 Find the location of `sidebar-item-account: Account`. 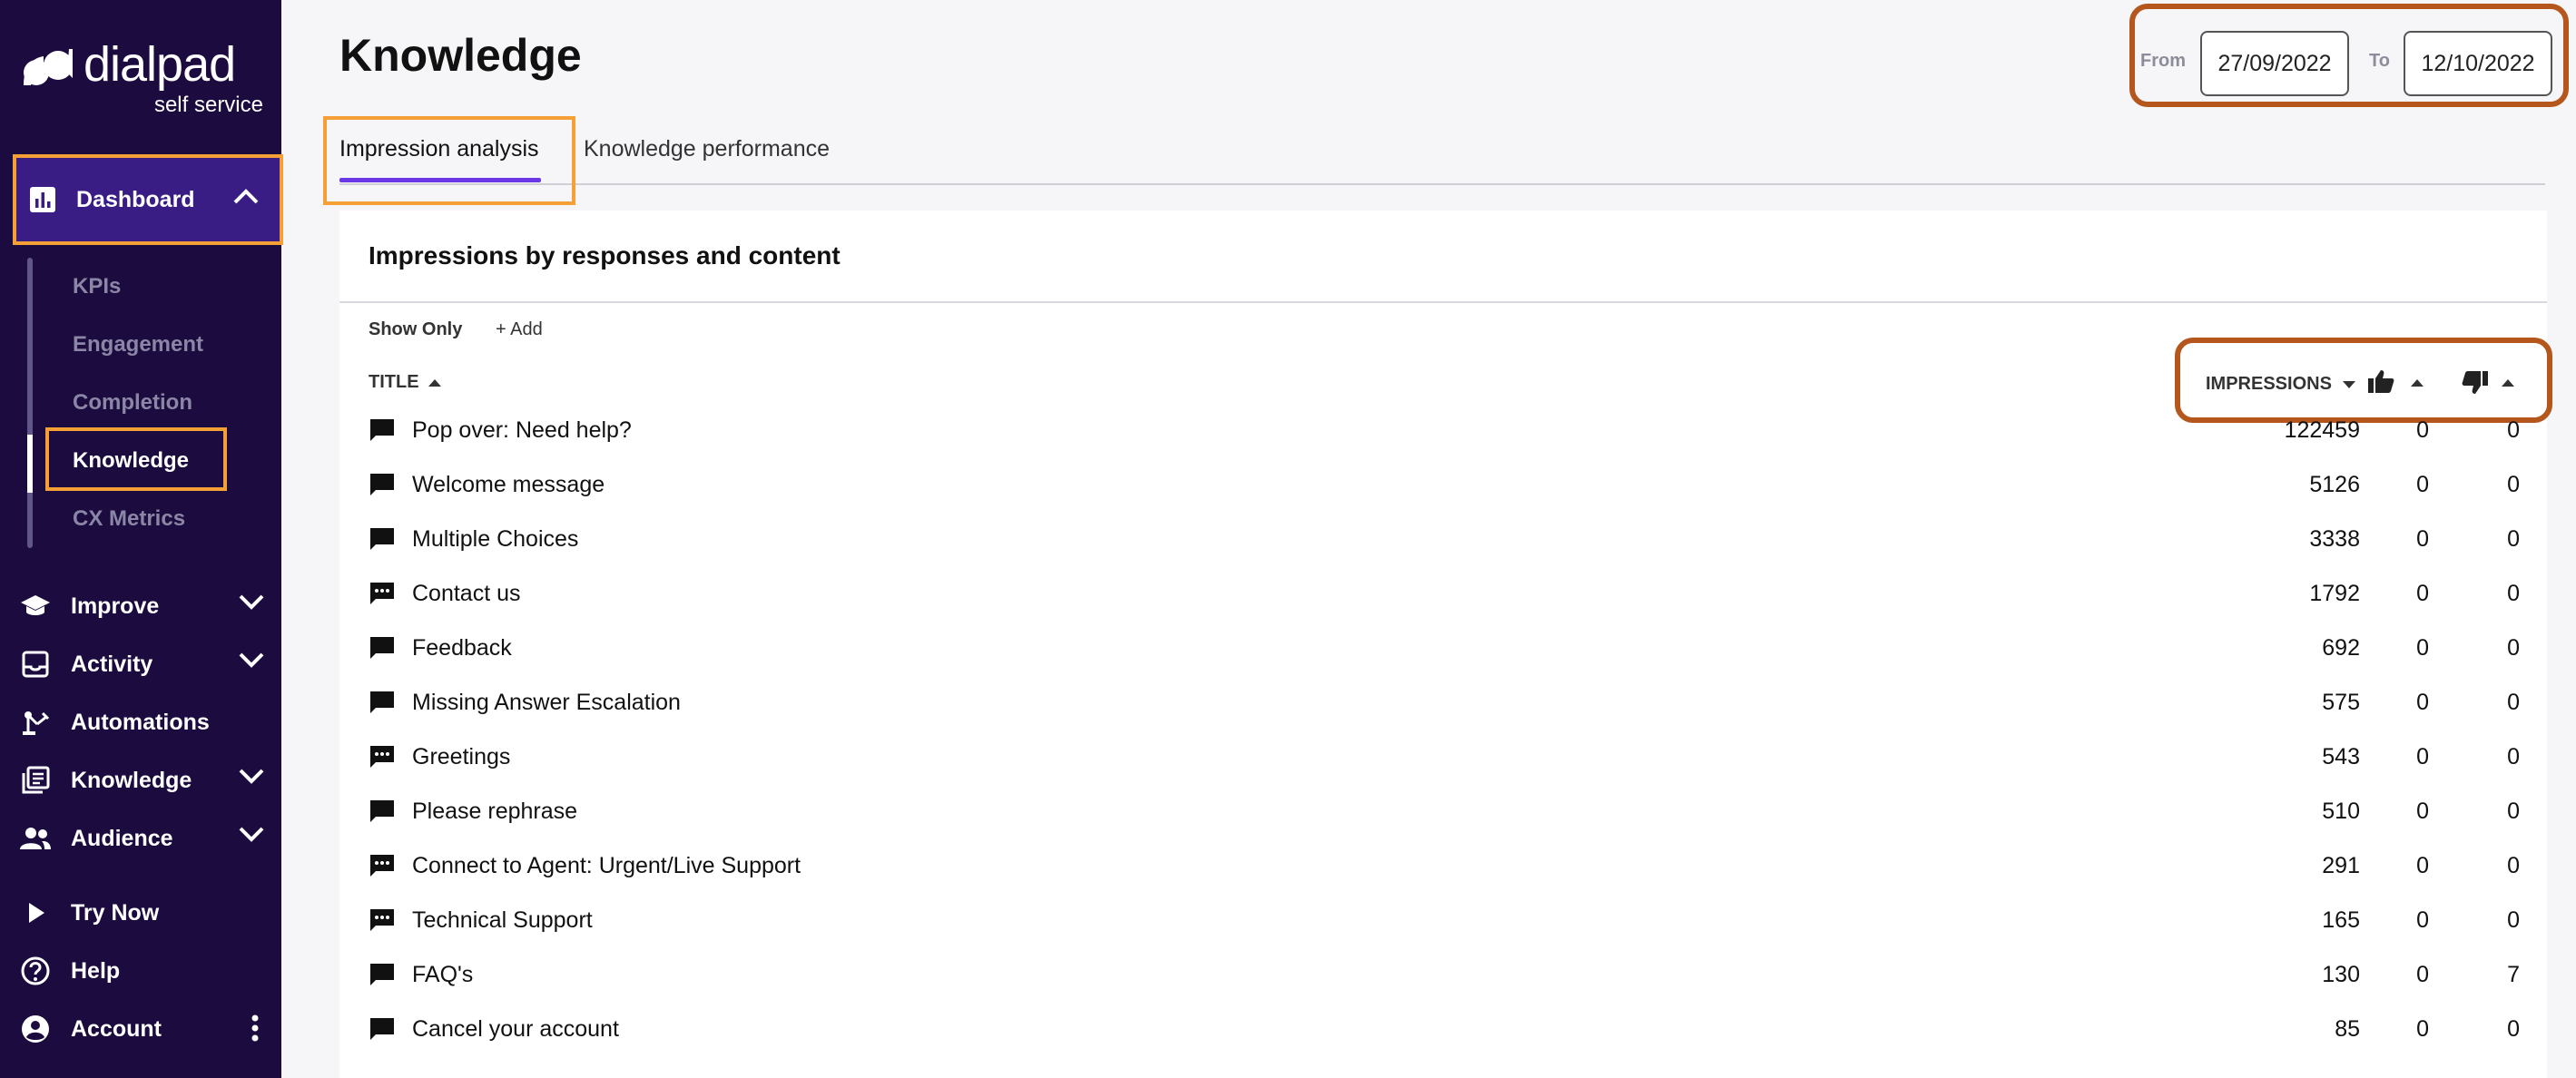

sidebar-item-account: Account is located at coordinates (142, 1029).